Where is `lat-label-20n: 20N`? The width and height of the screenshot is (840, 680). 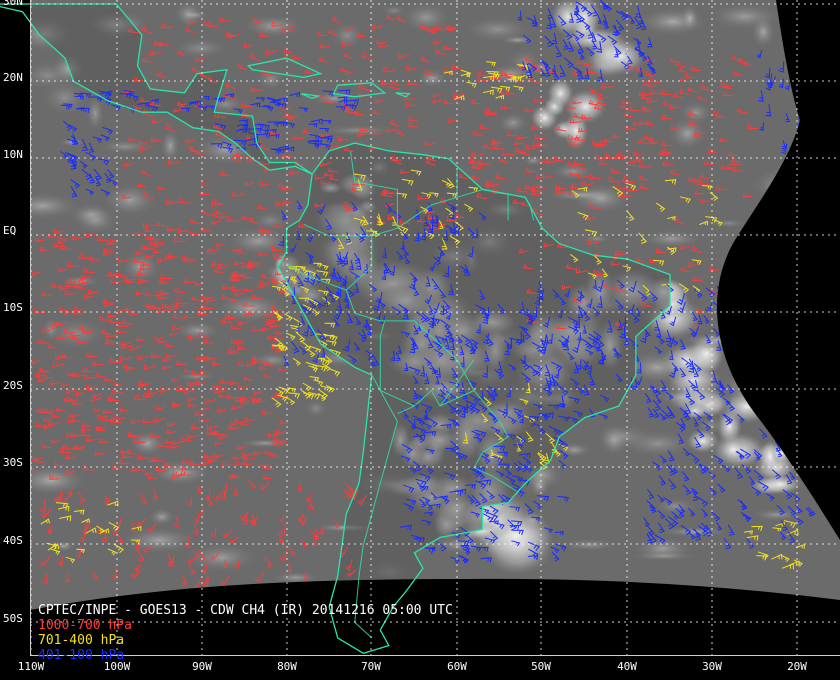
lat-label-20n: 20N is located at coordinates (13, 77).